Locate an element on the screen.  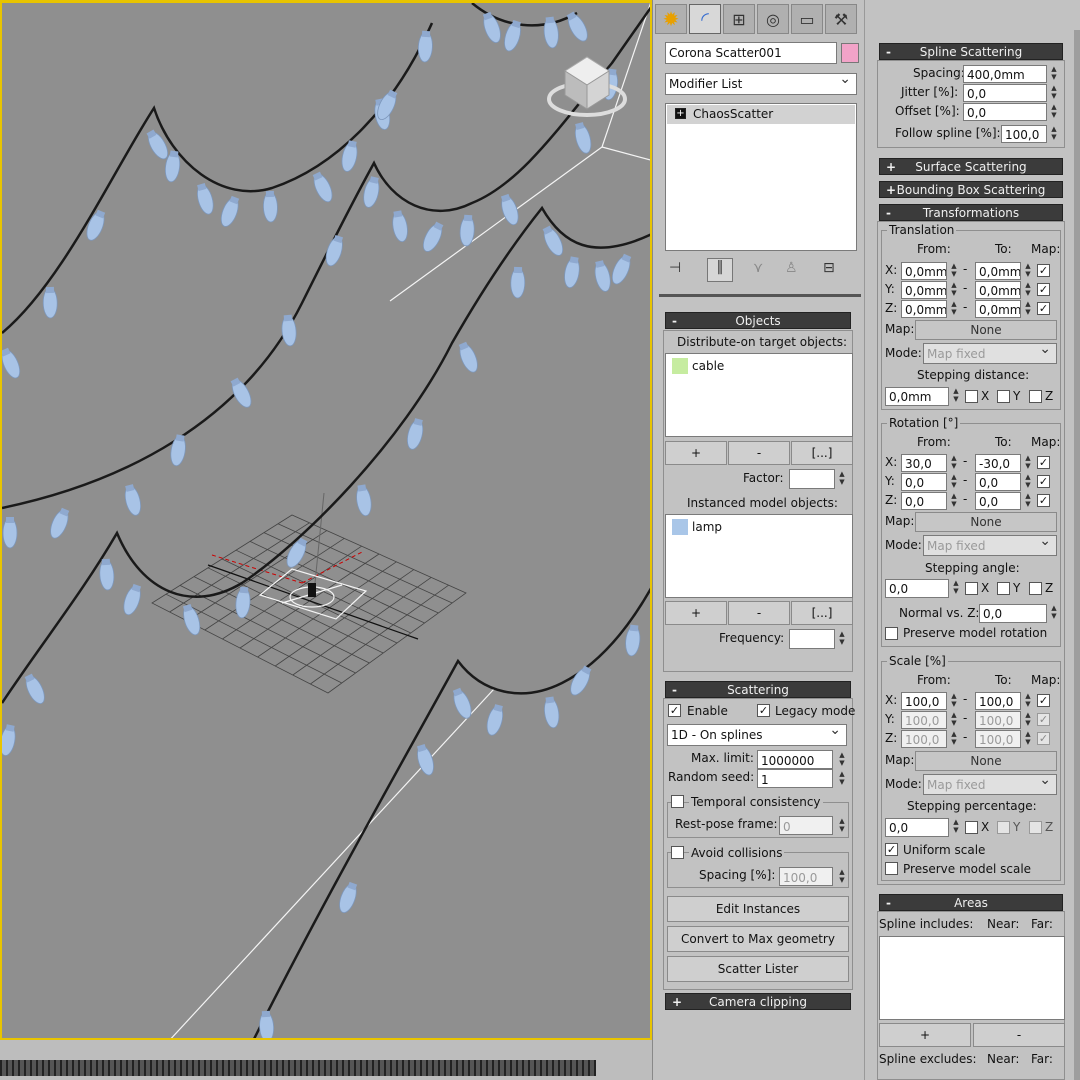
rotation-mode-dropdown: Map fixed is located at coordinates (990, 544).